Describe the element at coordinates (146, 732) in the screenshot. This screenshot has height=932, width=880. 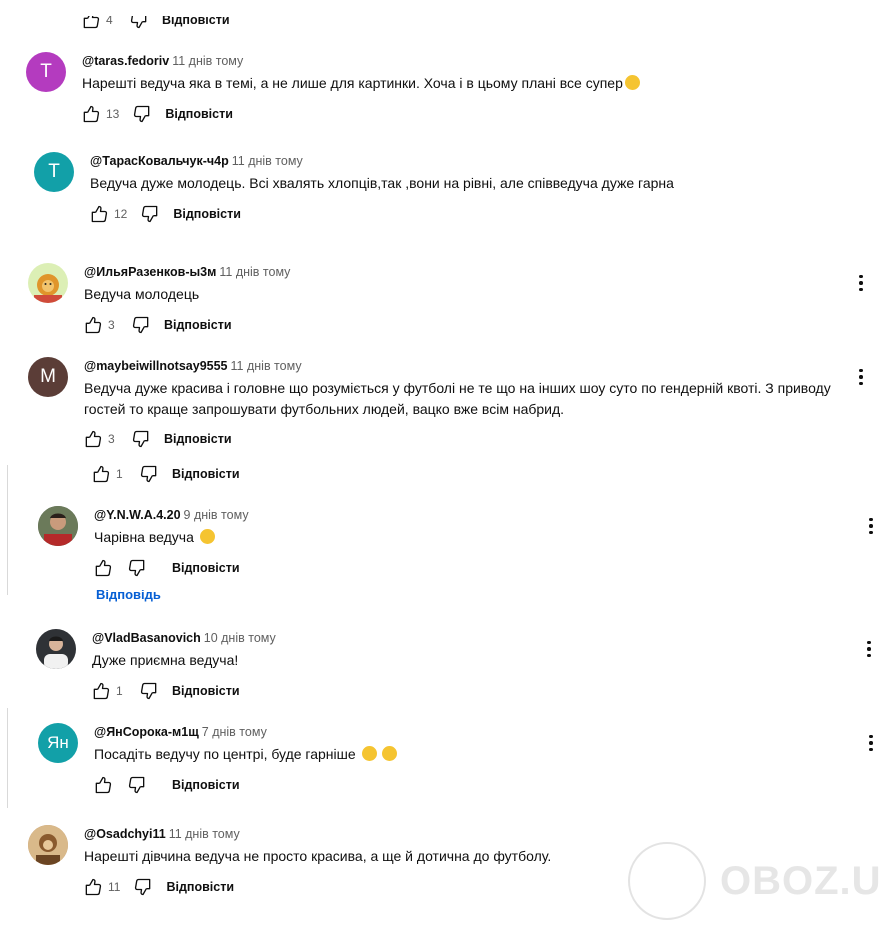
I see `author-name: @ЯнСорока-м1щ` at that location.